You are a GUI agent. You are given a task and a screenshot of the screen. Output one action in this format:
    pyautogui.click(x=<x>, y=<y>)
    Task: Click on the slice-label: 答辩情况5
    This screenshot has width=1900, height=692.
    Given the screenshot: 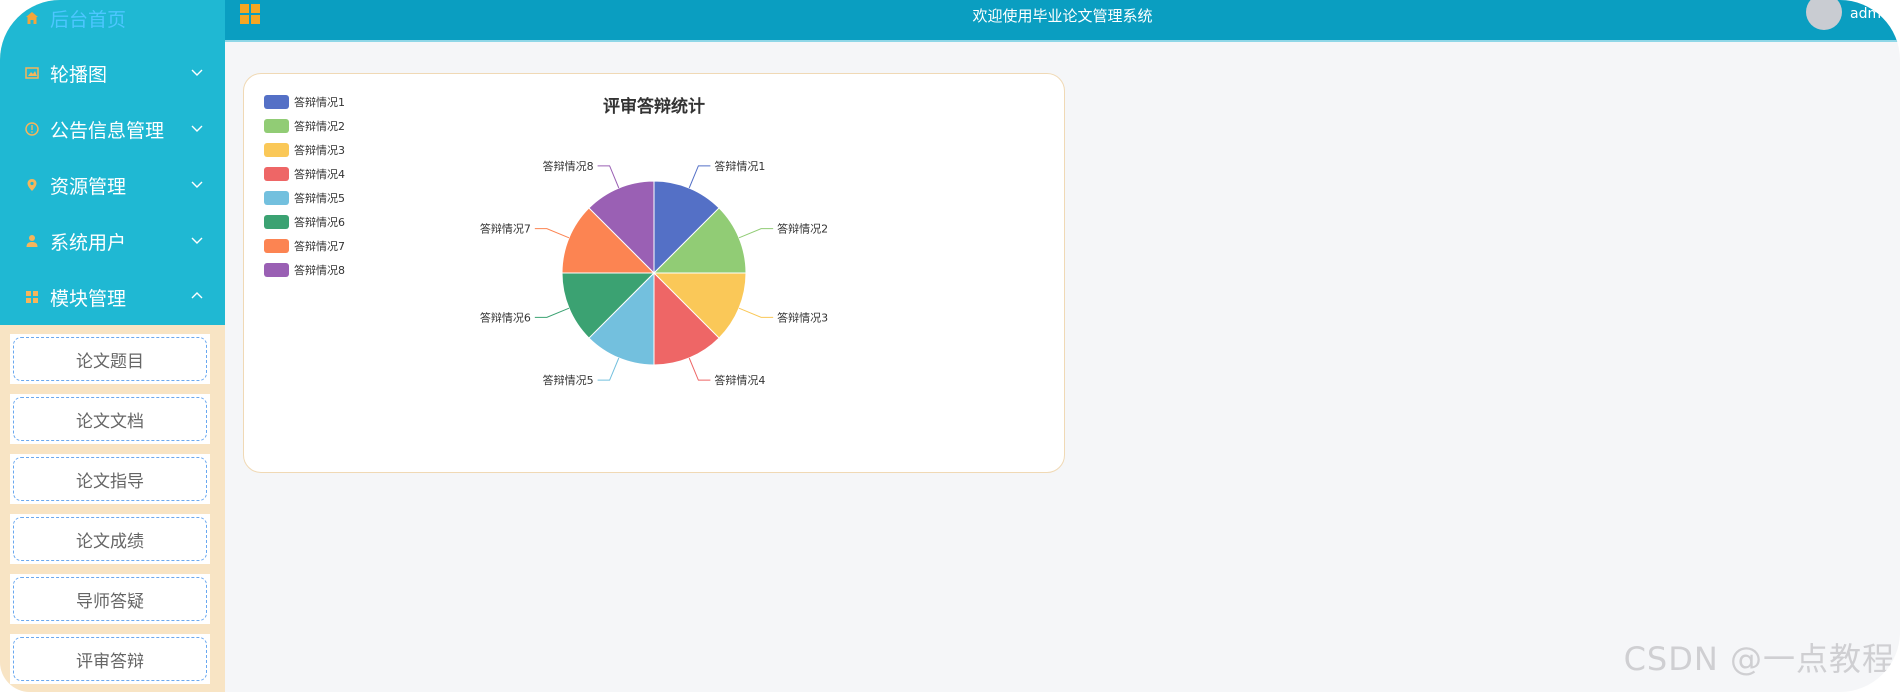 What is the action you would take?
    pyautogui.click(x=568, y=380)
    